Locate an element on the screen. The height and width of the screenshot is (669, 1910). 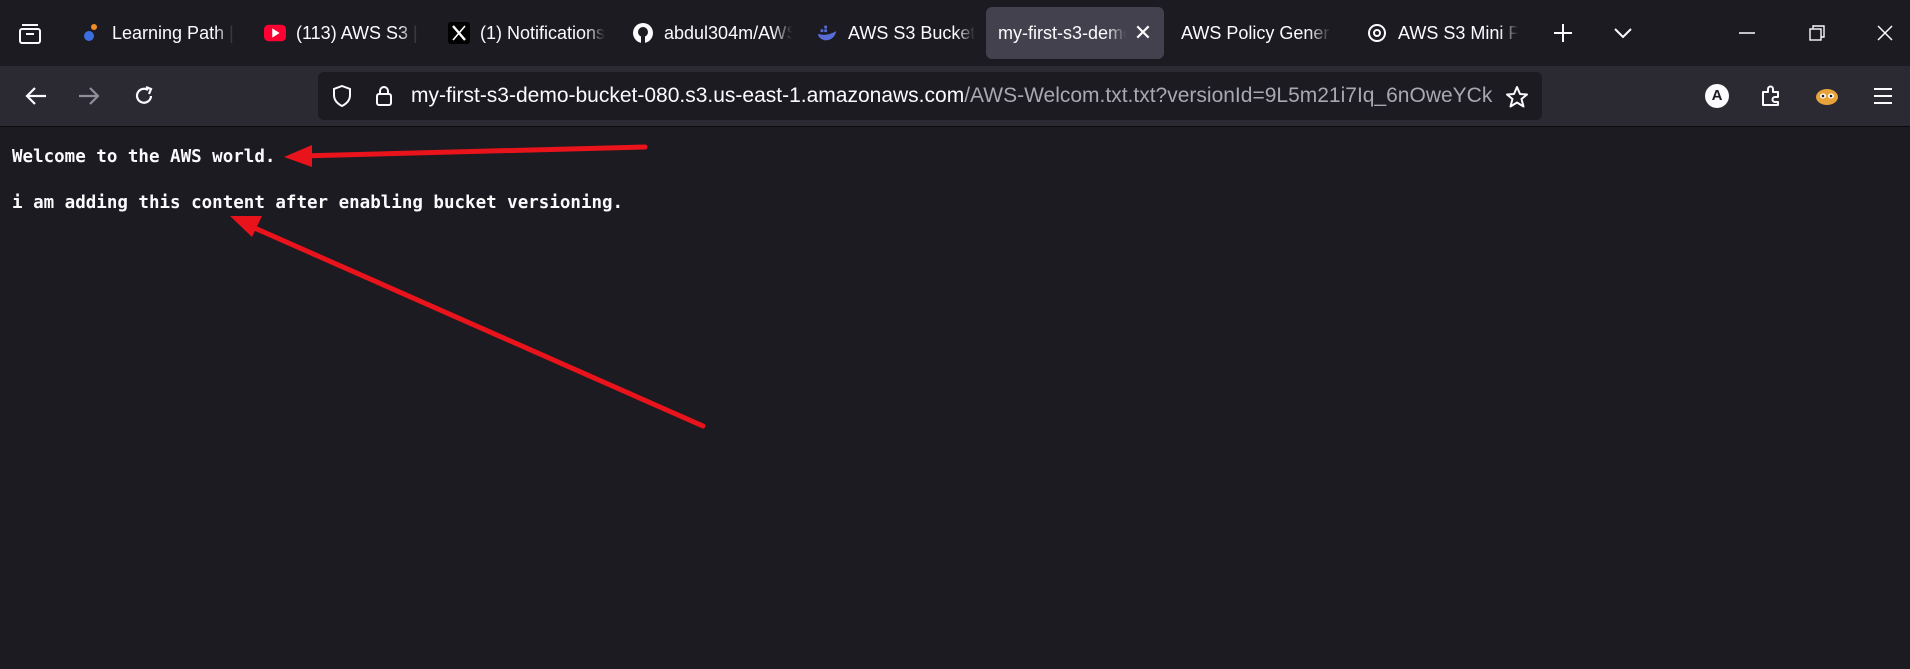
learning-path-favicon is located at coordinates (91, 33).